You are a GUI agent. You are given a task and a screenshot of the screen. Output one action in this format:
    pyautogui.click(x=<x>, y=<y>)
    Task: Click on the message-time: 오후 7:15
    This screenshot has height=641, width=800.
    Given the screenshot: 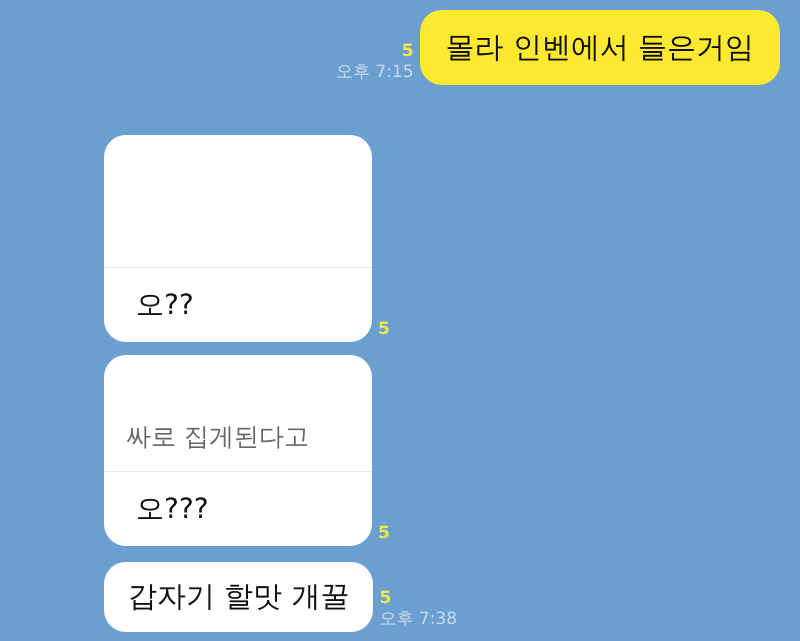 What is the action you would take?
    pyautogui.click(x=375, y=72)
    